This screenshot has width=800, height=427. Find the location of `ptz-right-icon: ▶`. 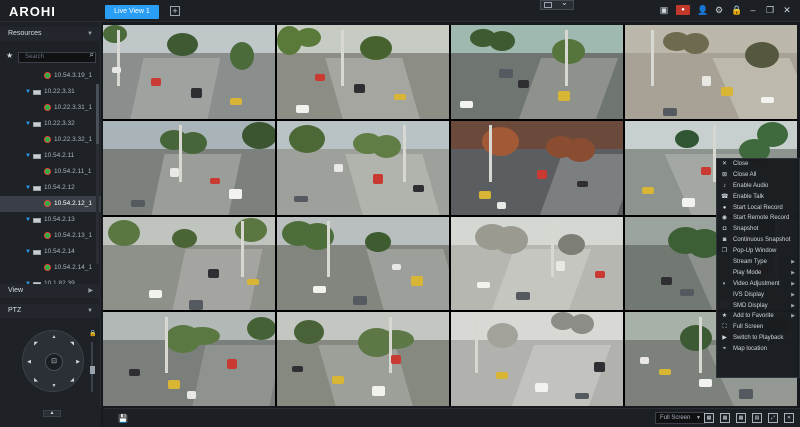

ptz-right-icon: ▶ is located at coordinates (78, 362).